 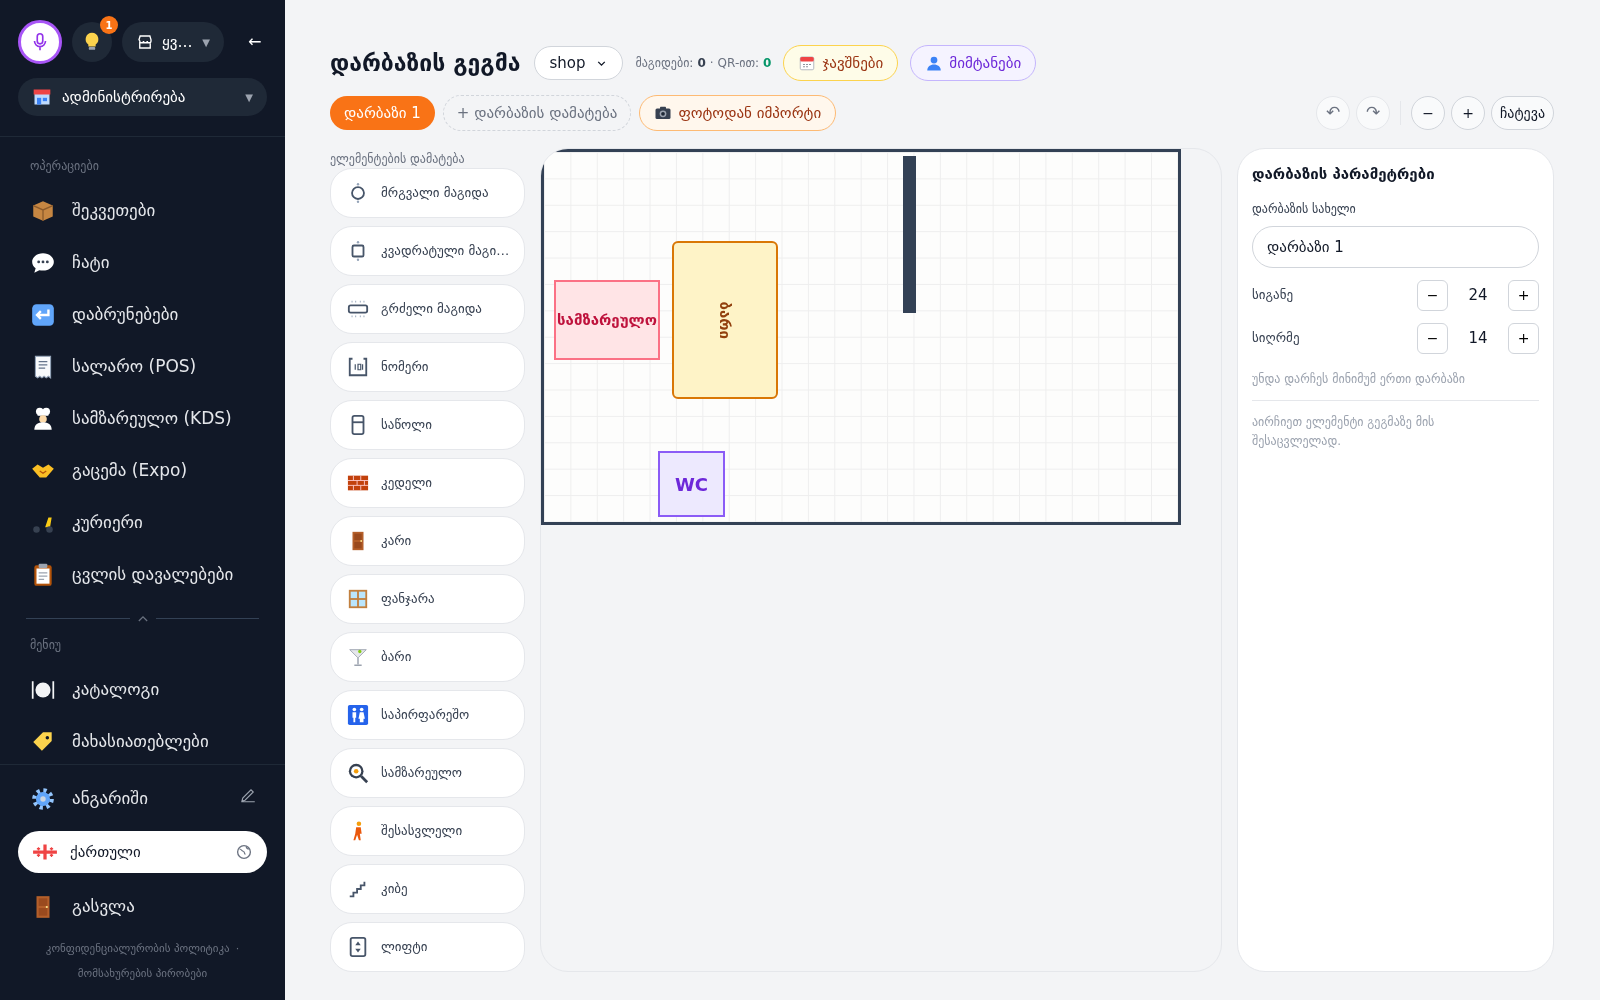 What do you see at coordinates (427, 599) in the screenshot?
I see `element-button: ფანჯარა` at bounding box center [427, 599].